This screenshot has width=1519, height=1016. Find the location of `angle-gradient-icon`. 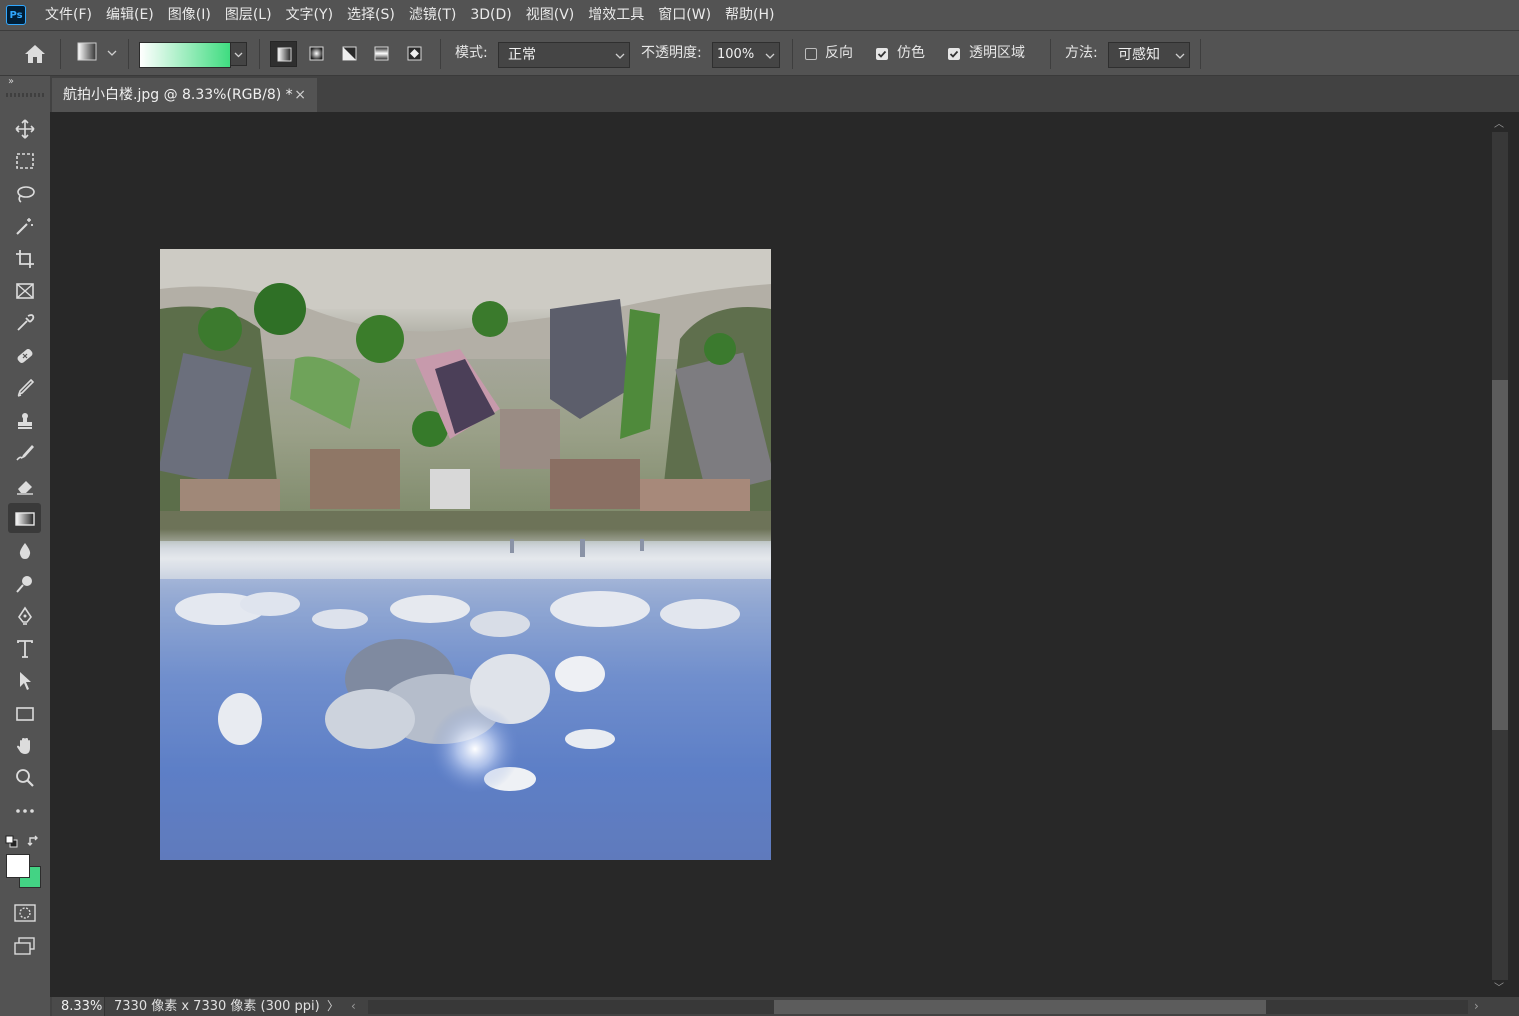

angle-gradient-icon is located at coordinates (349, 53).